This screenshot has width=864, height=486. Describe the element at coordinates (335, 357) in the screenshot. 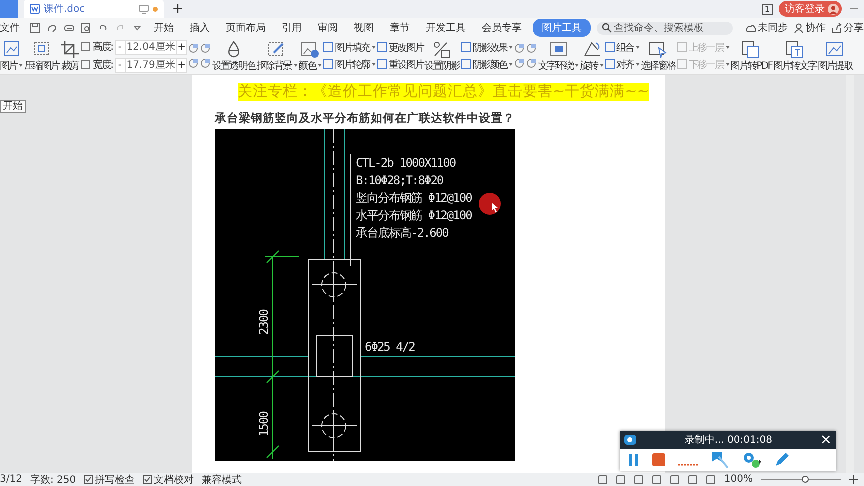

I see `beam-section` at that location.